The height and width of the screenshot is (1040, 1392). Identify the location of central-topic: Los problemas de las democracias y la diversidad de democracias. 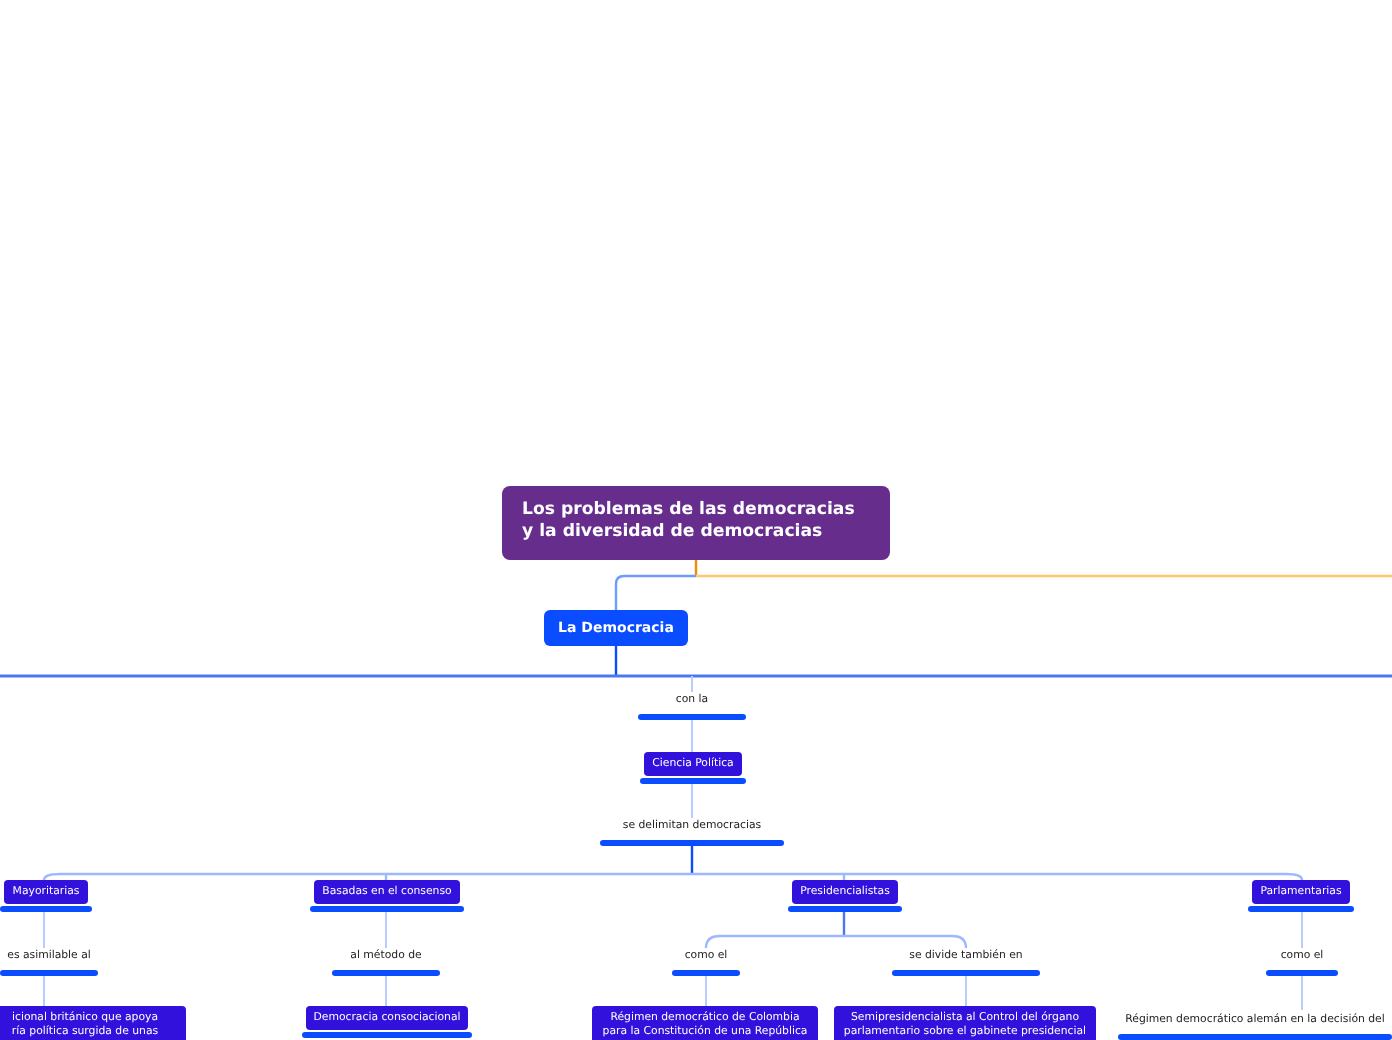
(696, 523).